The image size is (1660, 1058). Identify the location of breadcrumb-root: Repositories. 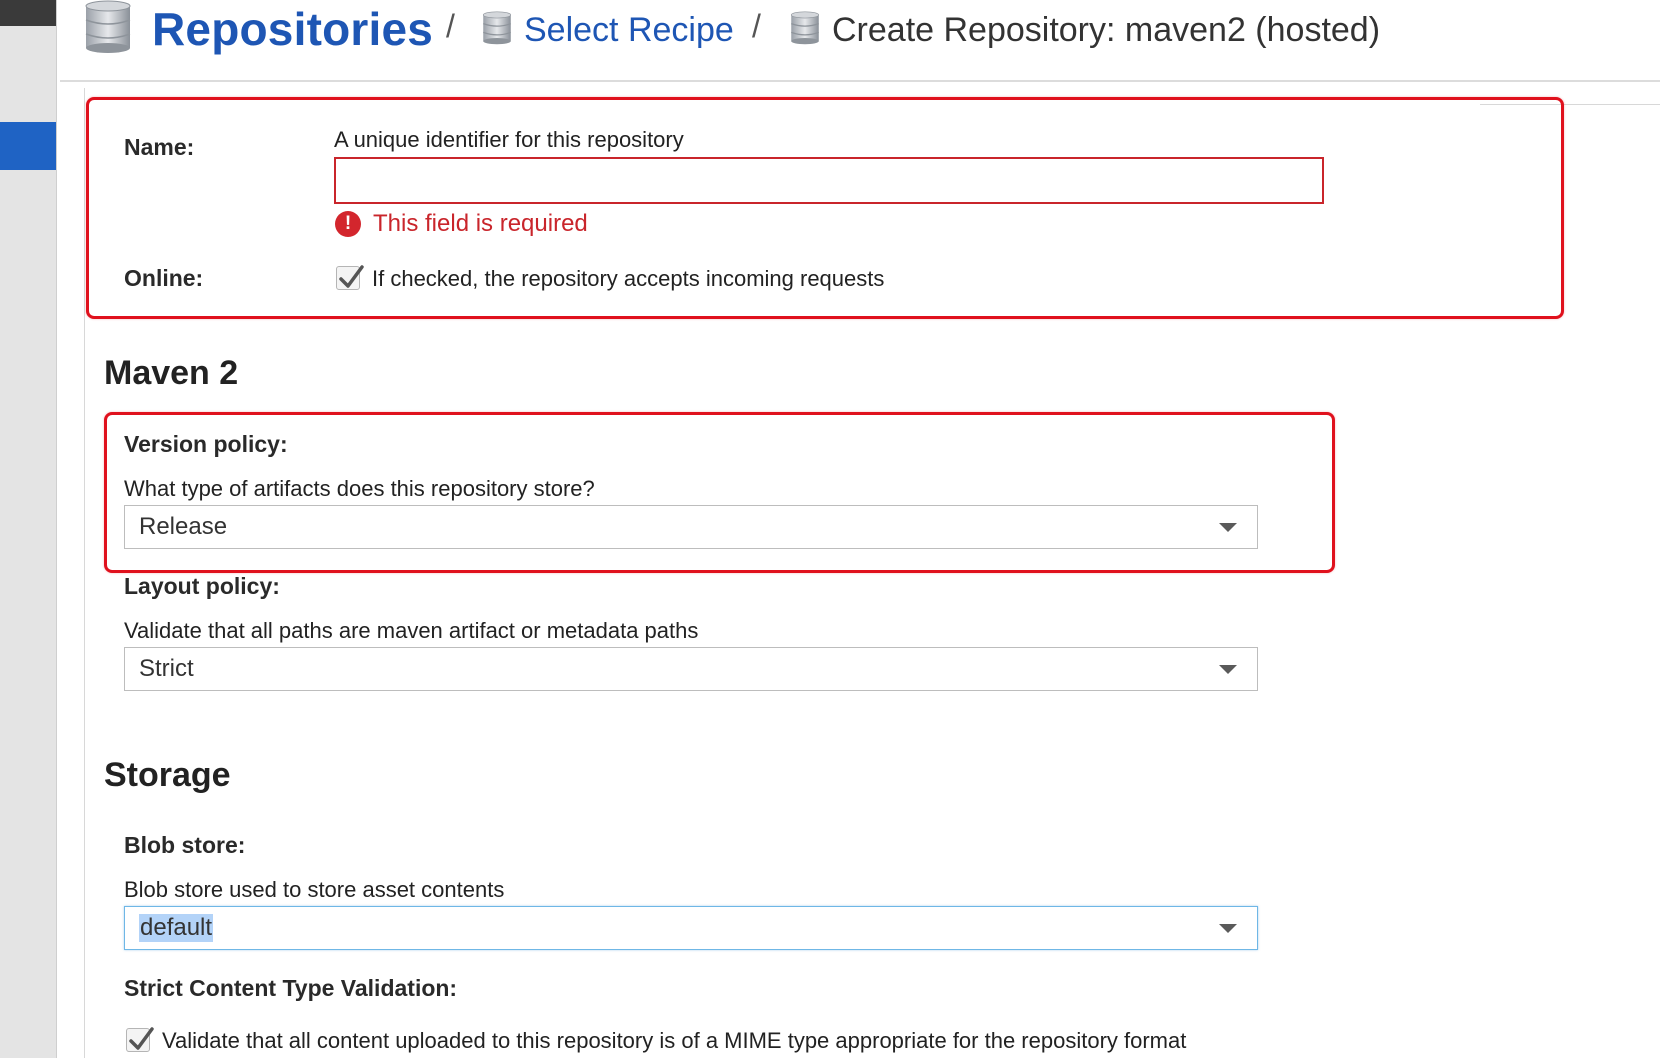
(258, 29).